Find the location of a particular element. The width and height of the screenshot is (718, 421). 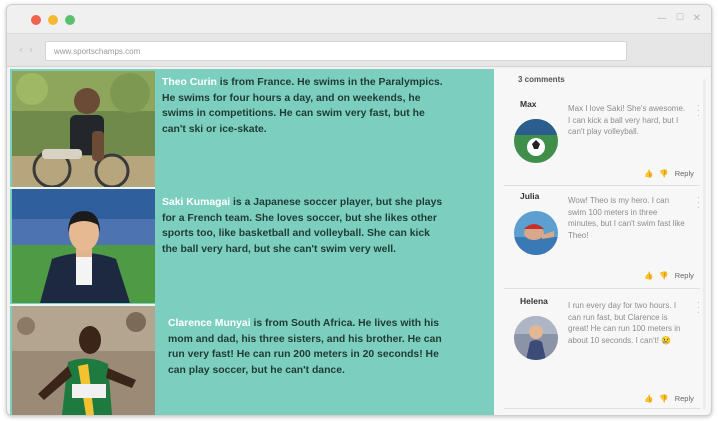

comments-count: 3 comments is located at coordinates (541, 79).